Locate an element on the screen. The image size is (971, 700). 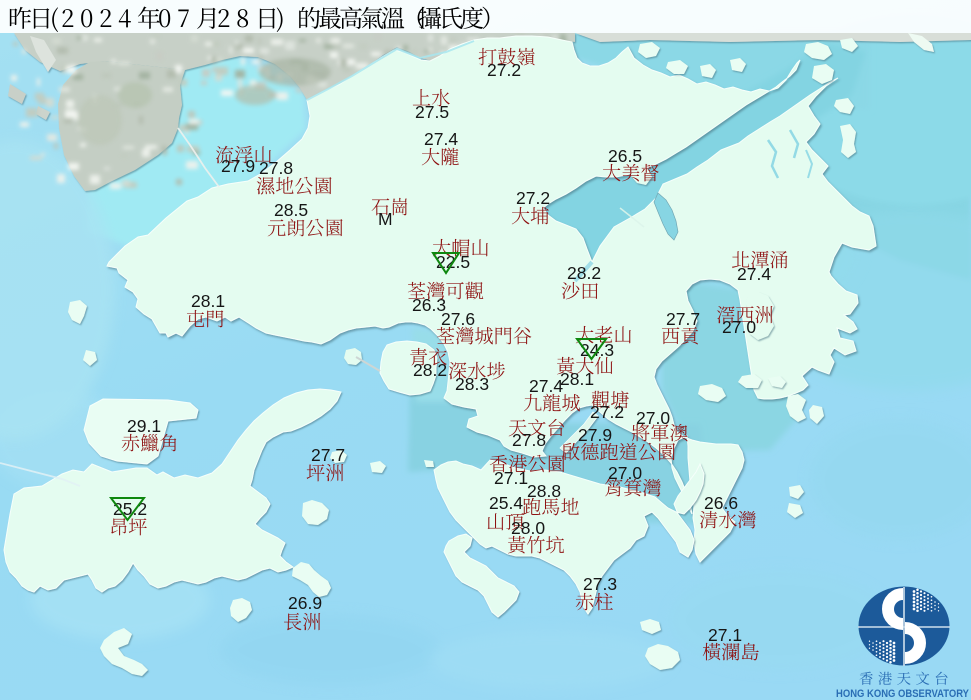
svg-text: 25.4 is located at coordinates (506, 503).